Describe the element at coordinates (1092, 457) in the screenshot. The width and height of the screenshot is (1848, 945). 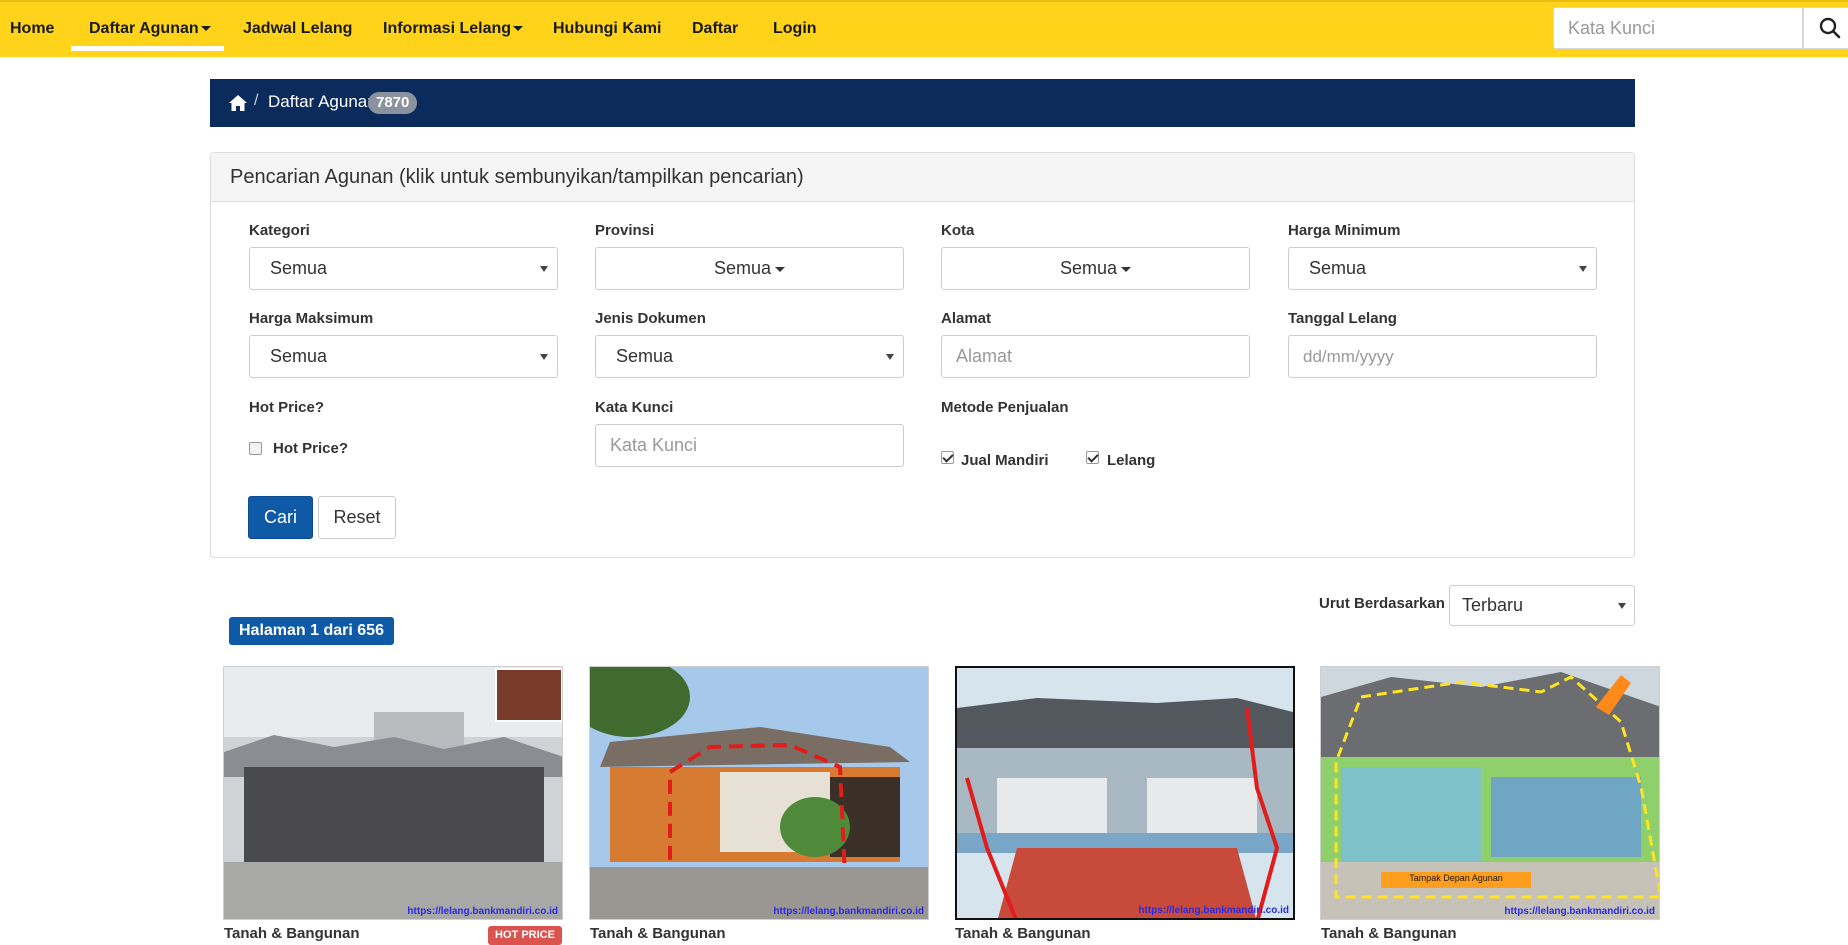
I see `lelang-checkbox` at that location.